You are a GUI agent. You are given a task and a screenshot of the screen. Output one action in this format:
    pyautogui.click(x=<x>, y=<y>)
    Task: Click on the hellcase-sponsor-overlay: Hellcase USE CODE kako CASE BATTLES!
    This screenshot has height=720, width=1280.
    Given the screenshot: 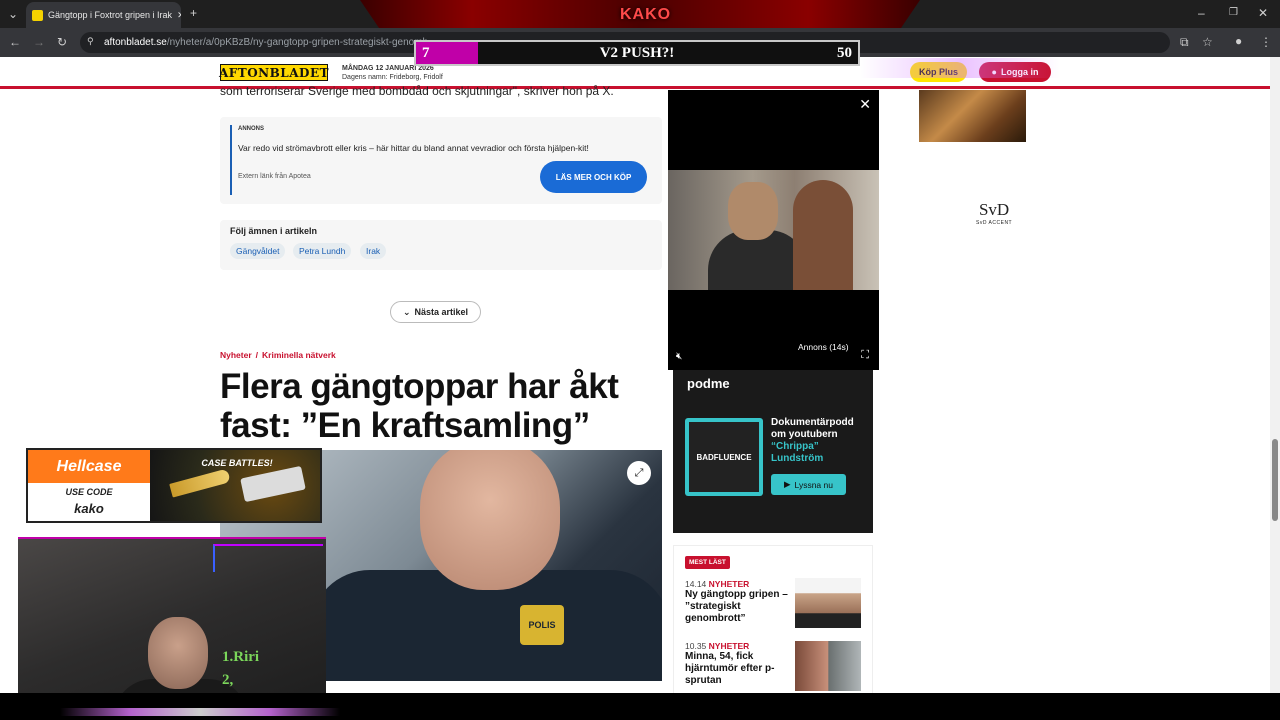 What is the action you would take?
    pyautogui.click(x=174, y=485)
    